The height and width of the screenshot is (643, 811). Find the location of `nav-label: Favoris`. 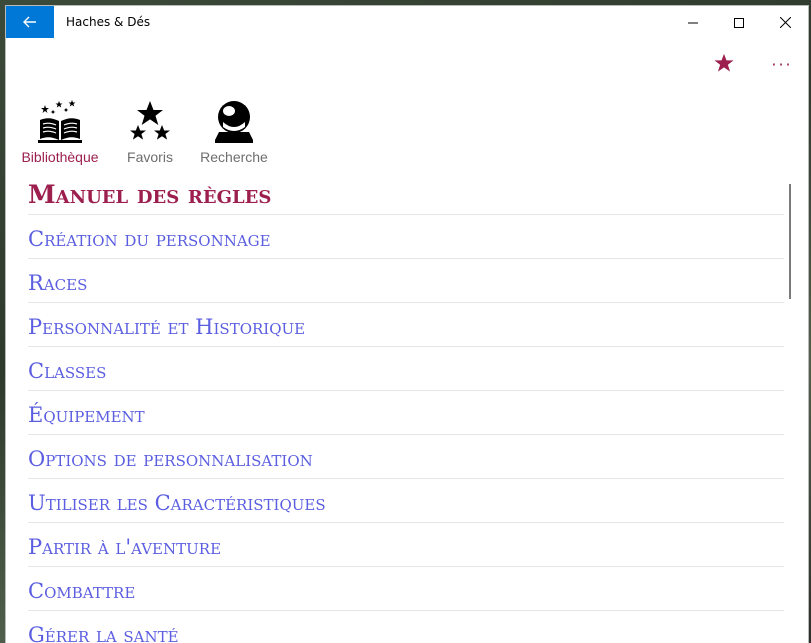

nav-label: Favoris is located at coordinates (150, 157).